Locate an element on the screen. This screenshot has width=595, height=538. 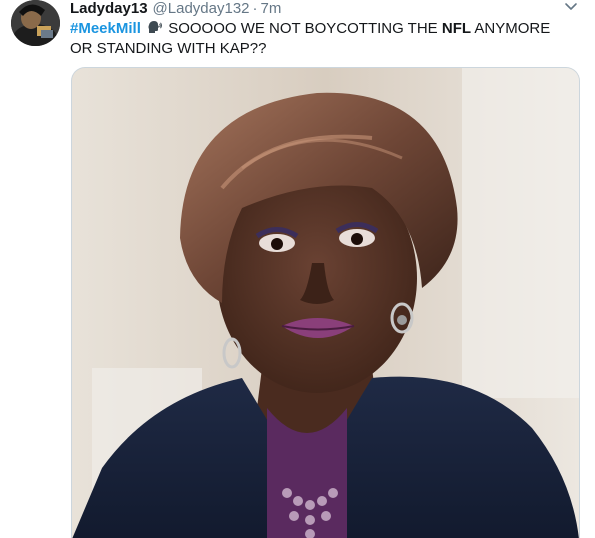
tweet-text-part-1: SOOOOO WE NOT BOYCOTTING THE is located at coordinates (303, 28).